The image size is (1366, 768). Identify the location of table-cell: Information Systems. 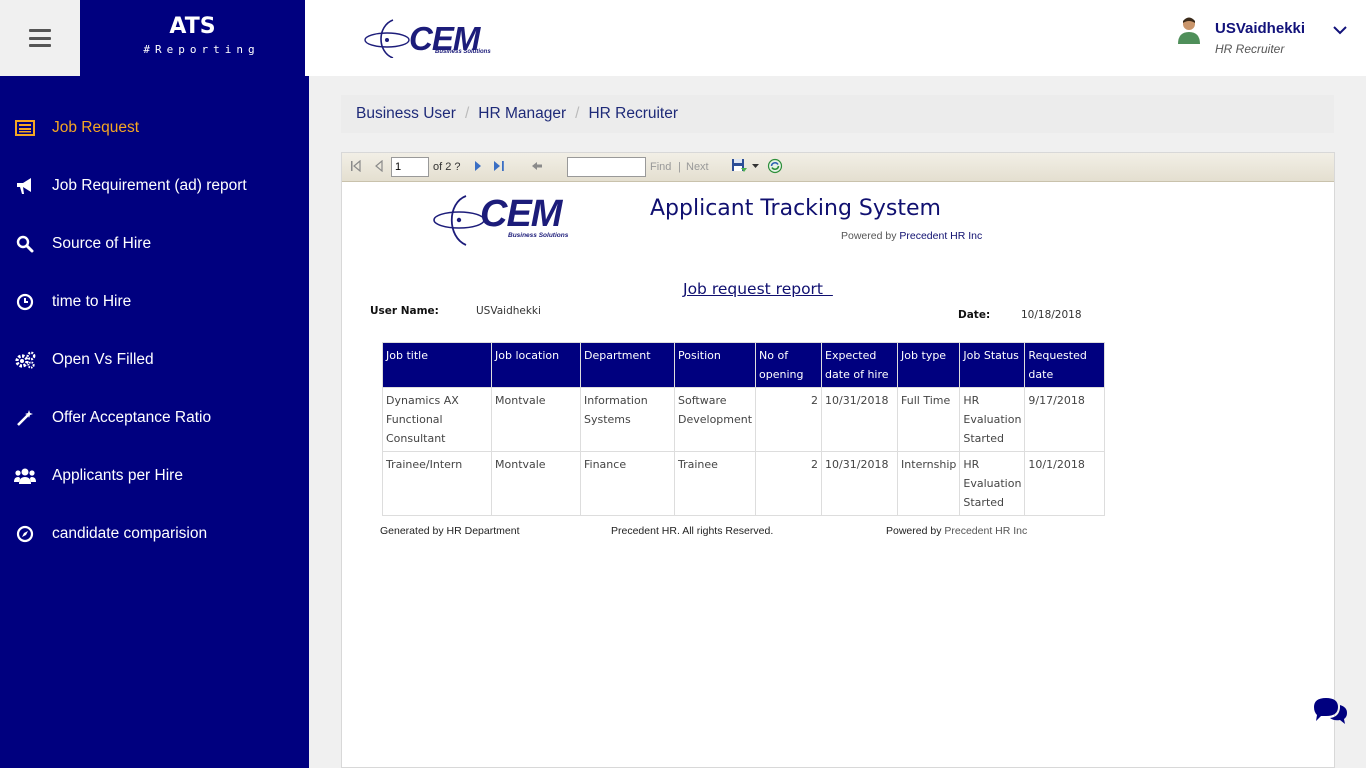
(627, 419).